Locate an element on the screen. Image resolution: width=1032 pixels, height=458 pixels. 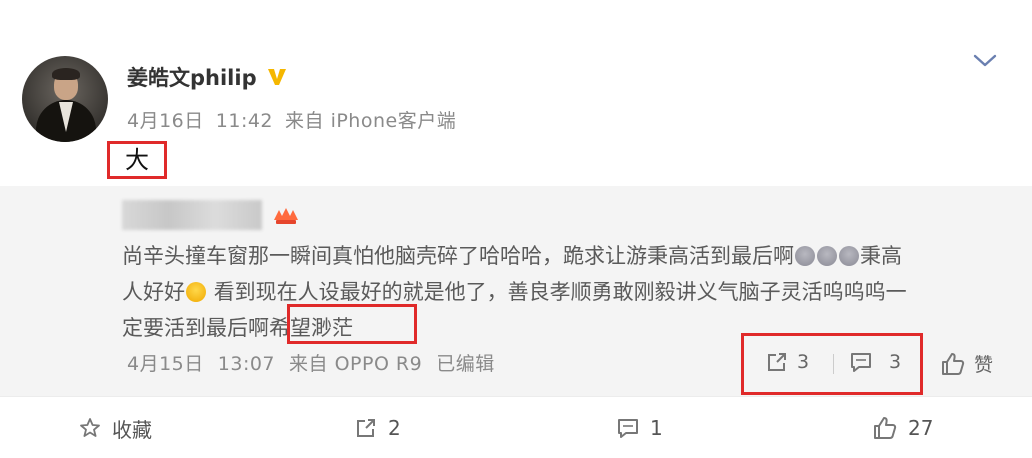
comment-repost-button: 3 is located at coordinates (787, 362).